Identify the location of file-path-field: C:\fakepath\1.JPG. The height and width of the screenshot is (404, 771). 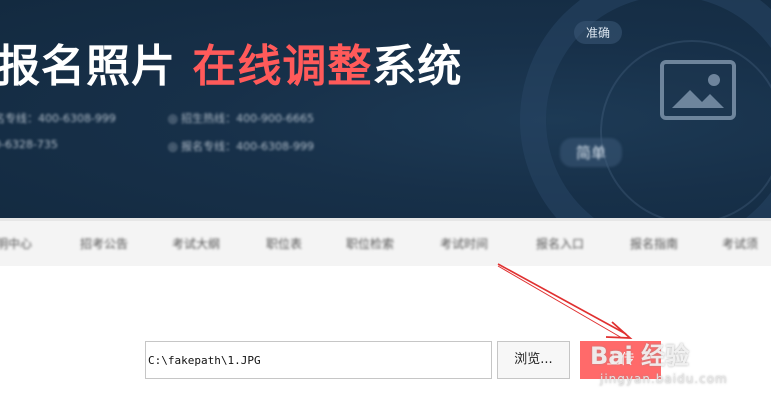
(318, 360).